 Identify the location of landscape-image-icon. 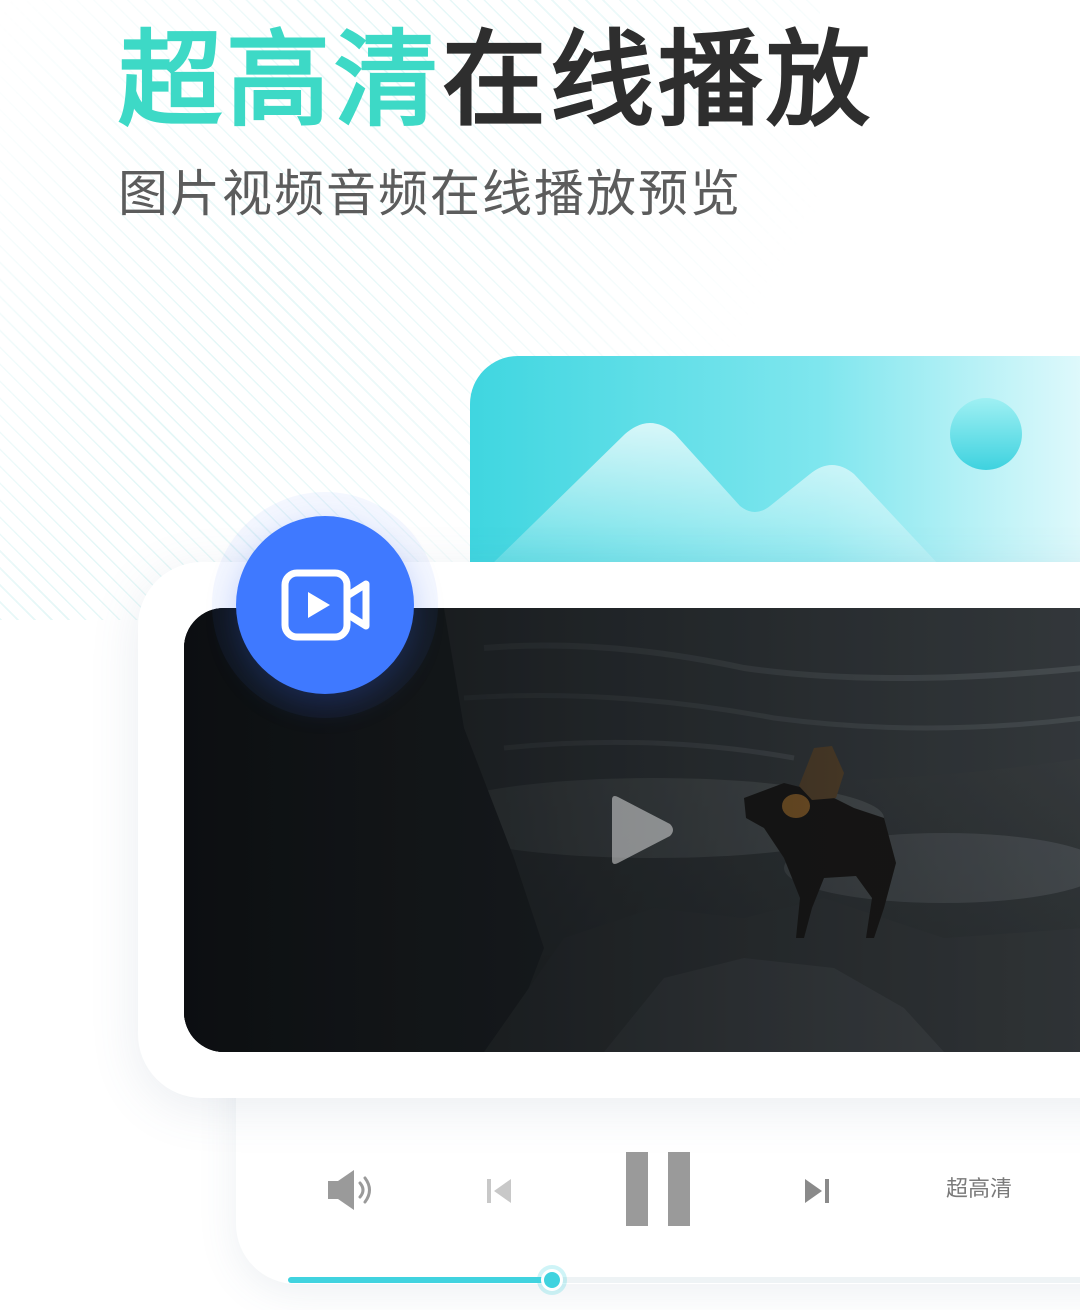
(775, 476).